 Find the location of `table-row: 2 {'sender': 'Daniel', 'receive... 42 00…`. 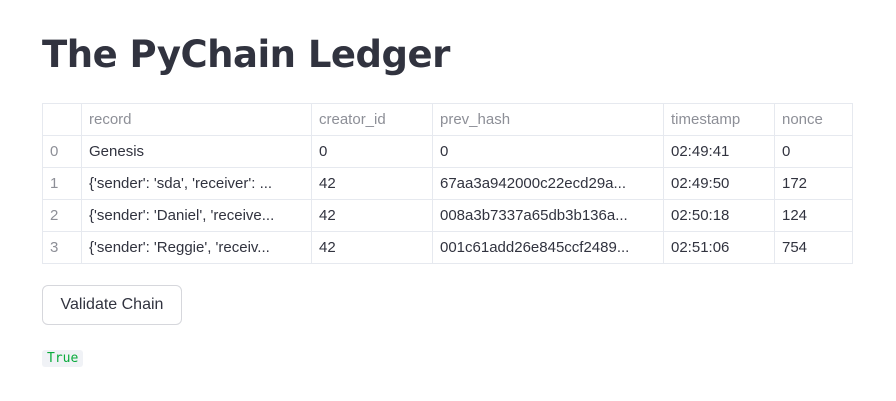

table-row: 2 {'sender': 'Daniel', 'receive... 42 00… is located at coordinates (447, 215).